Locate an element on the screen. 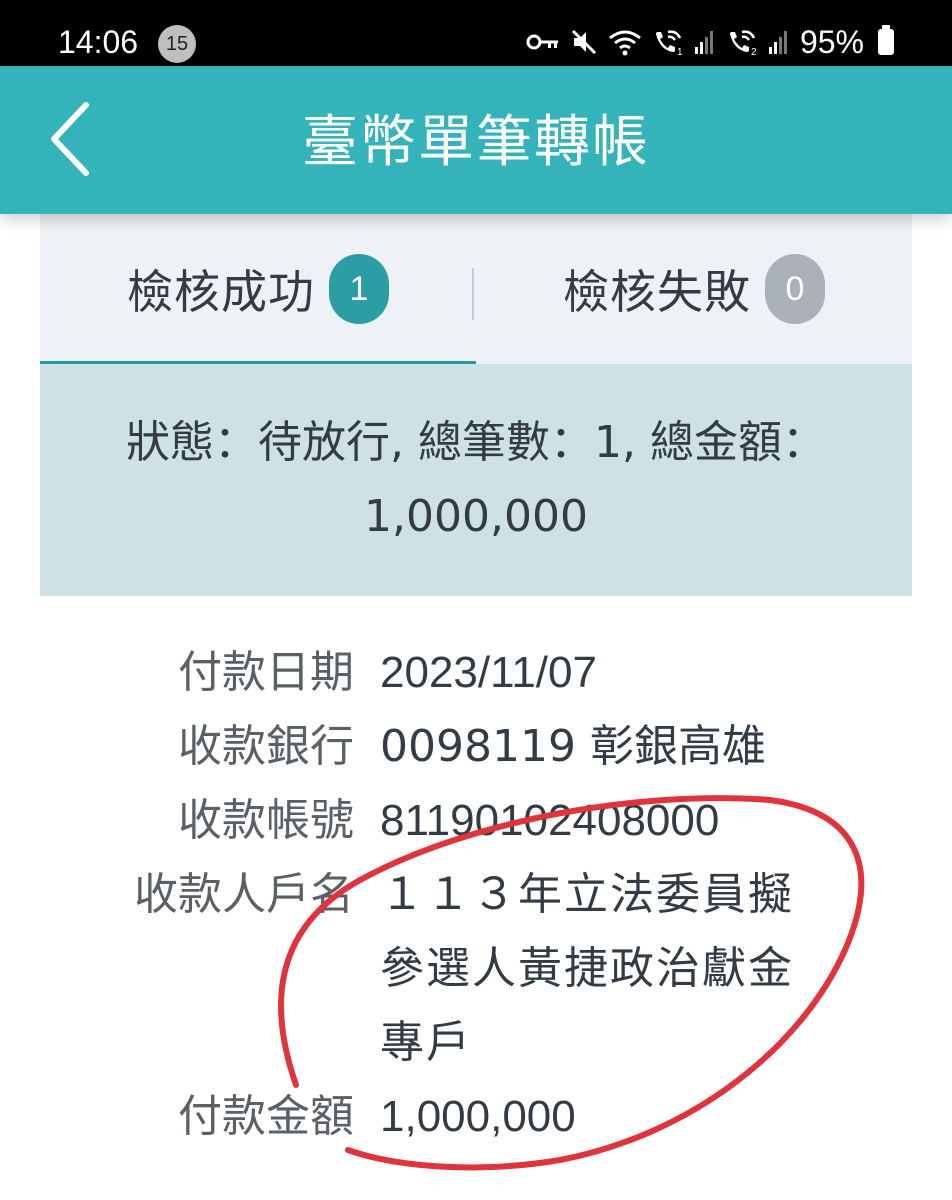 The image size is (952, 1200). detail-row-account: 收款帳號 81190102408000 is located at coordinates (476, 821).